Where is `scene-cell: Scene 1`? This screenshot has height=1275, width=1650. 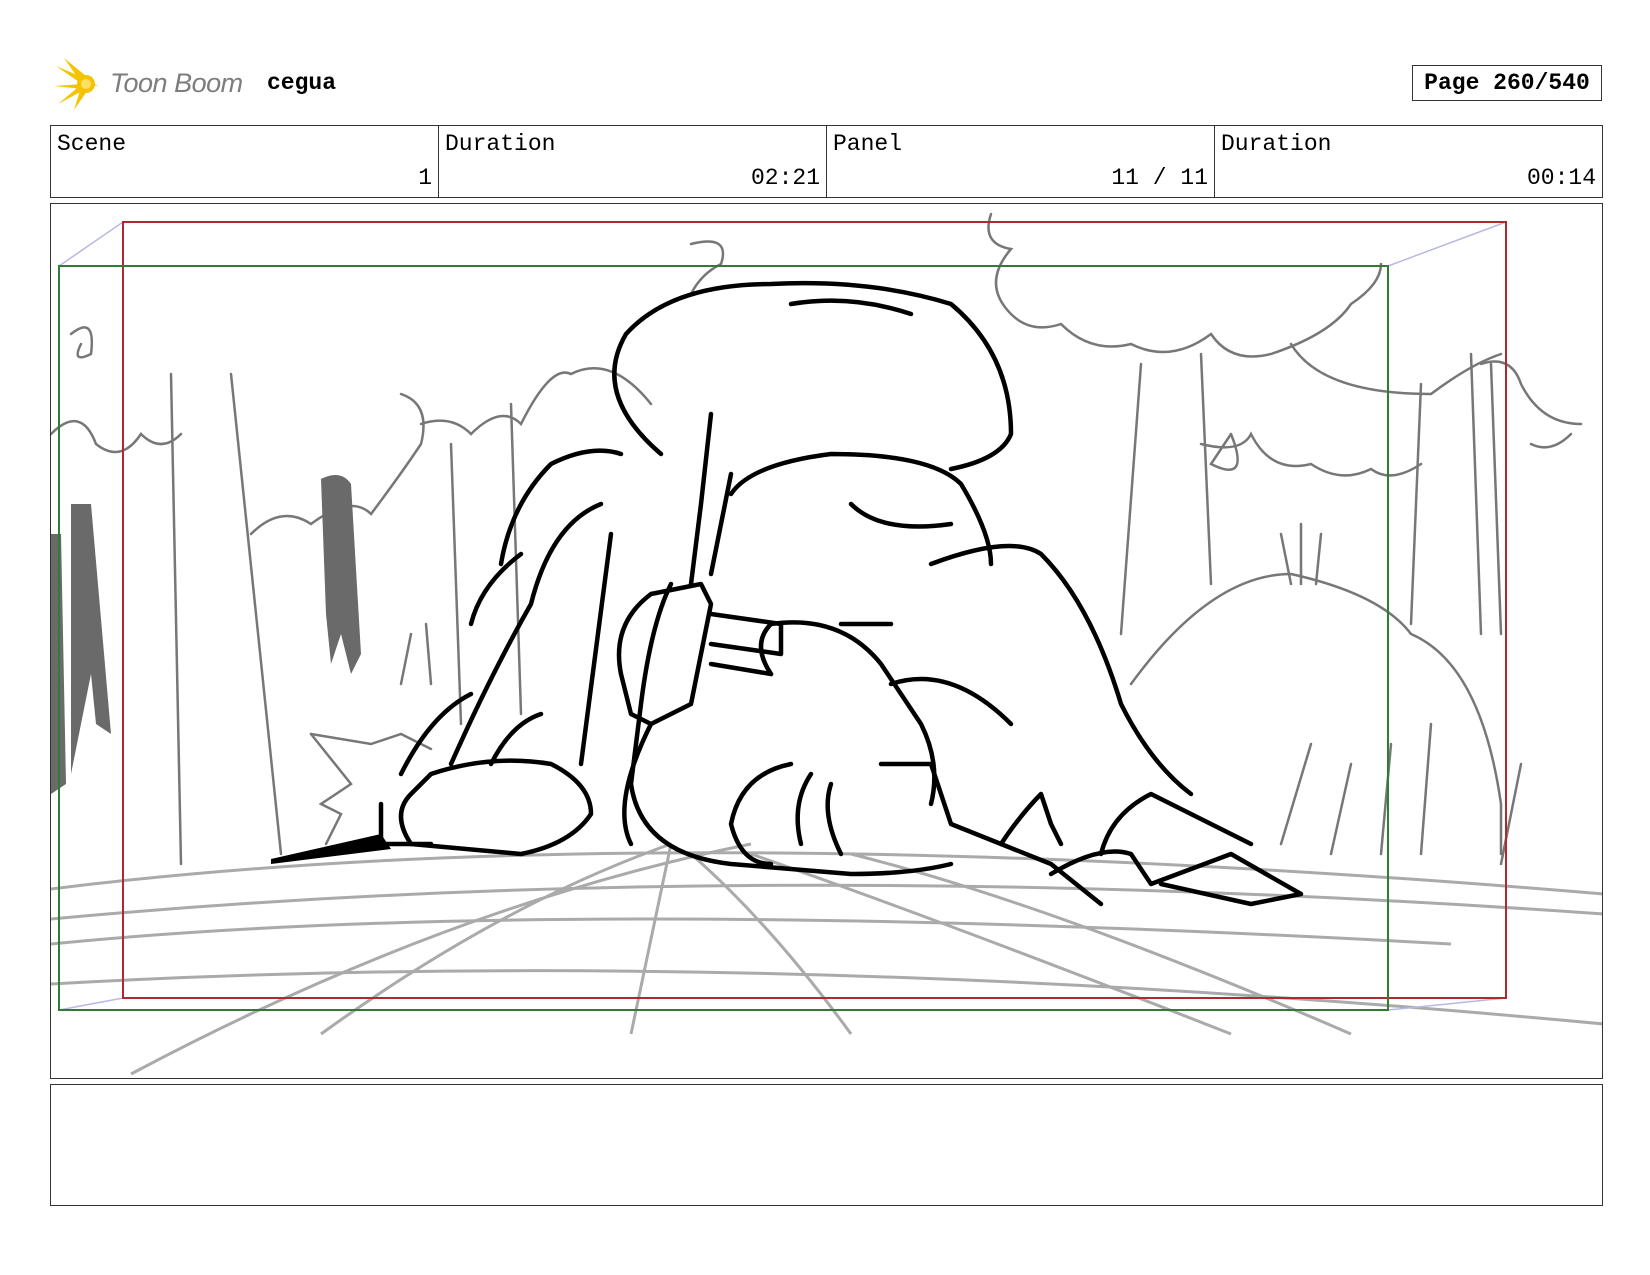
scene-cell: Scene 1 is located at coordinates (245, 161).